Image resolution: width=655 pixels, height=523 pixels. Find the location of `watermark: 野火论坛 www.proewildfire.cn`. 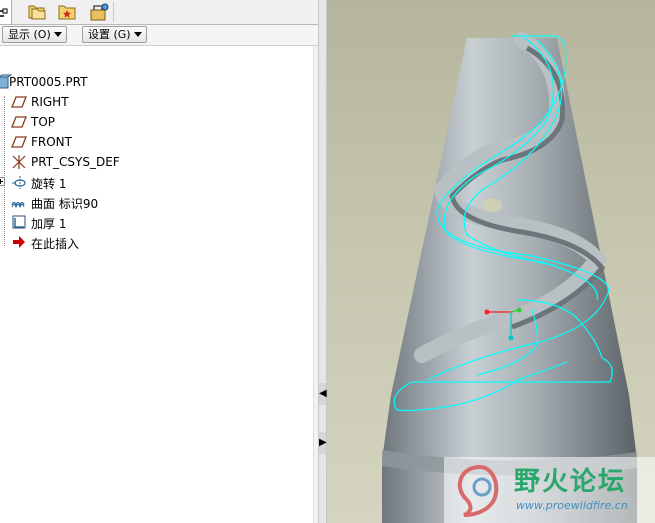

watermark: 野火论坛 www.proewildfire.cn is located at coordinates (549, 490).